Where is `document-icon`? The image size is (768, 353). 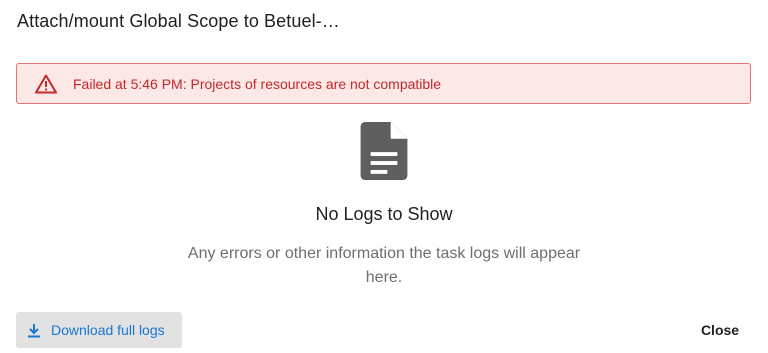
document-icon is located at coordinates (384, 151).